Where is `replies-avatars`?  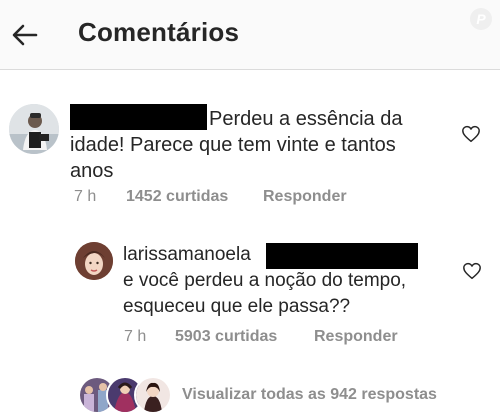 replies-avatars is located at coordinates (125, 394).